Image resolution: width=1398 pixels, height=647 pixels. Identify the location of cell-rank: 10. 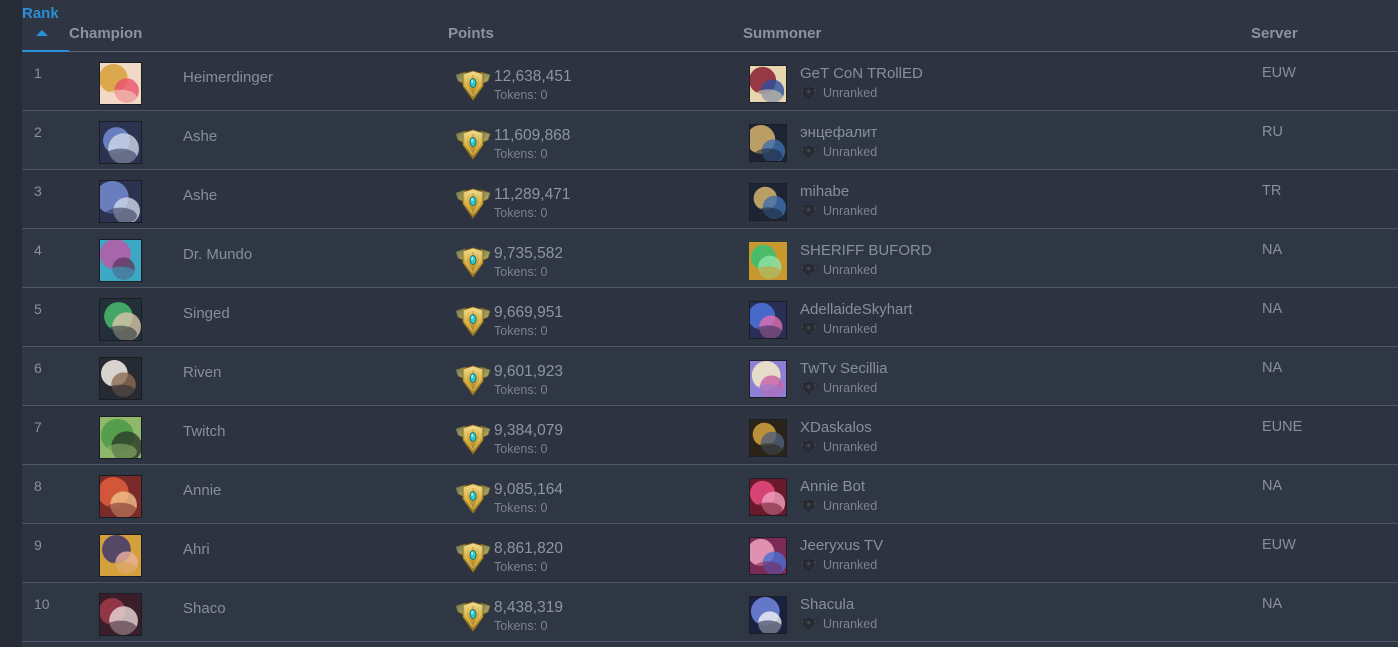
(45, 612).